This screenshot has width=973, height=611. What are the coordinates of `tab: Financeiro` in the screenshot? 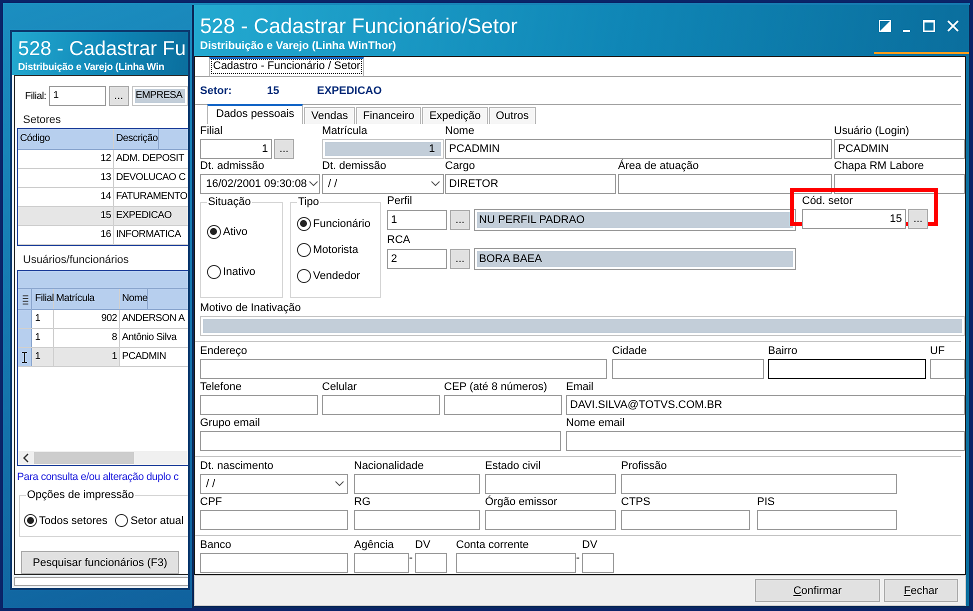 It's located at (389, 115).